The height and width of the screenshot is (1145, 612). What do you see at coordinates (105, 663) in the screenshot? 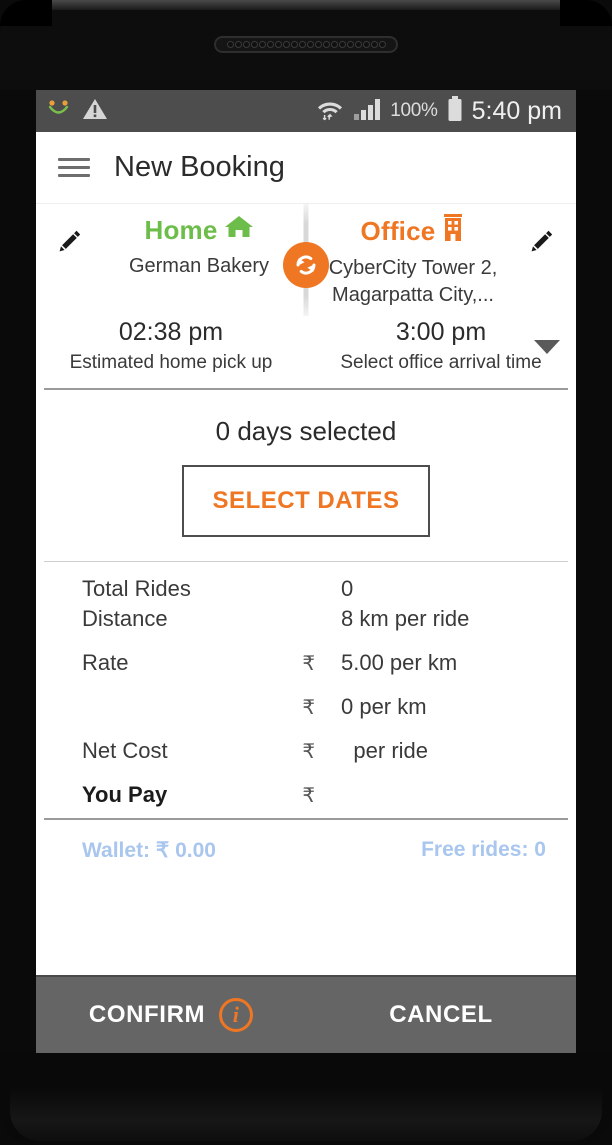
I see `fare-label: Rate` at bounding box center [105, 663].